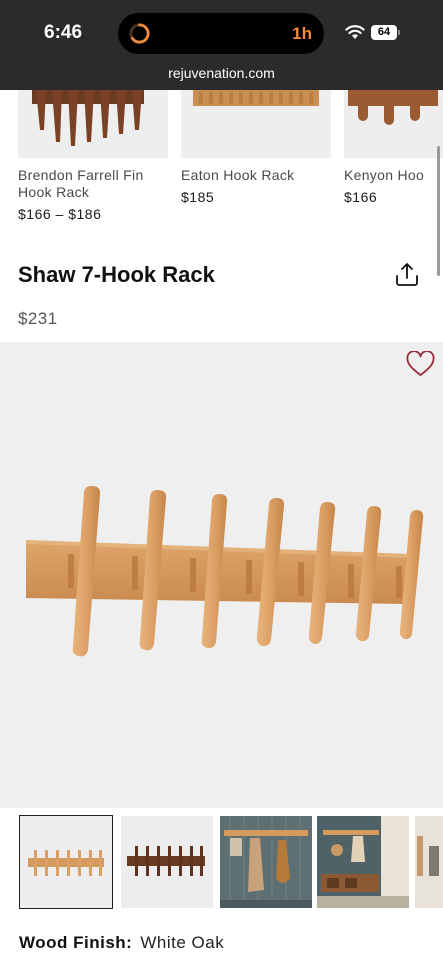 This screenshot has width=443, height=960. Describe the element at coordinates (407, 274) in the screenshot. I see `share-icon` at that location.